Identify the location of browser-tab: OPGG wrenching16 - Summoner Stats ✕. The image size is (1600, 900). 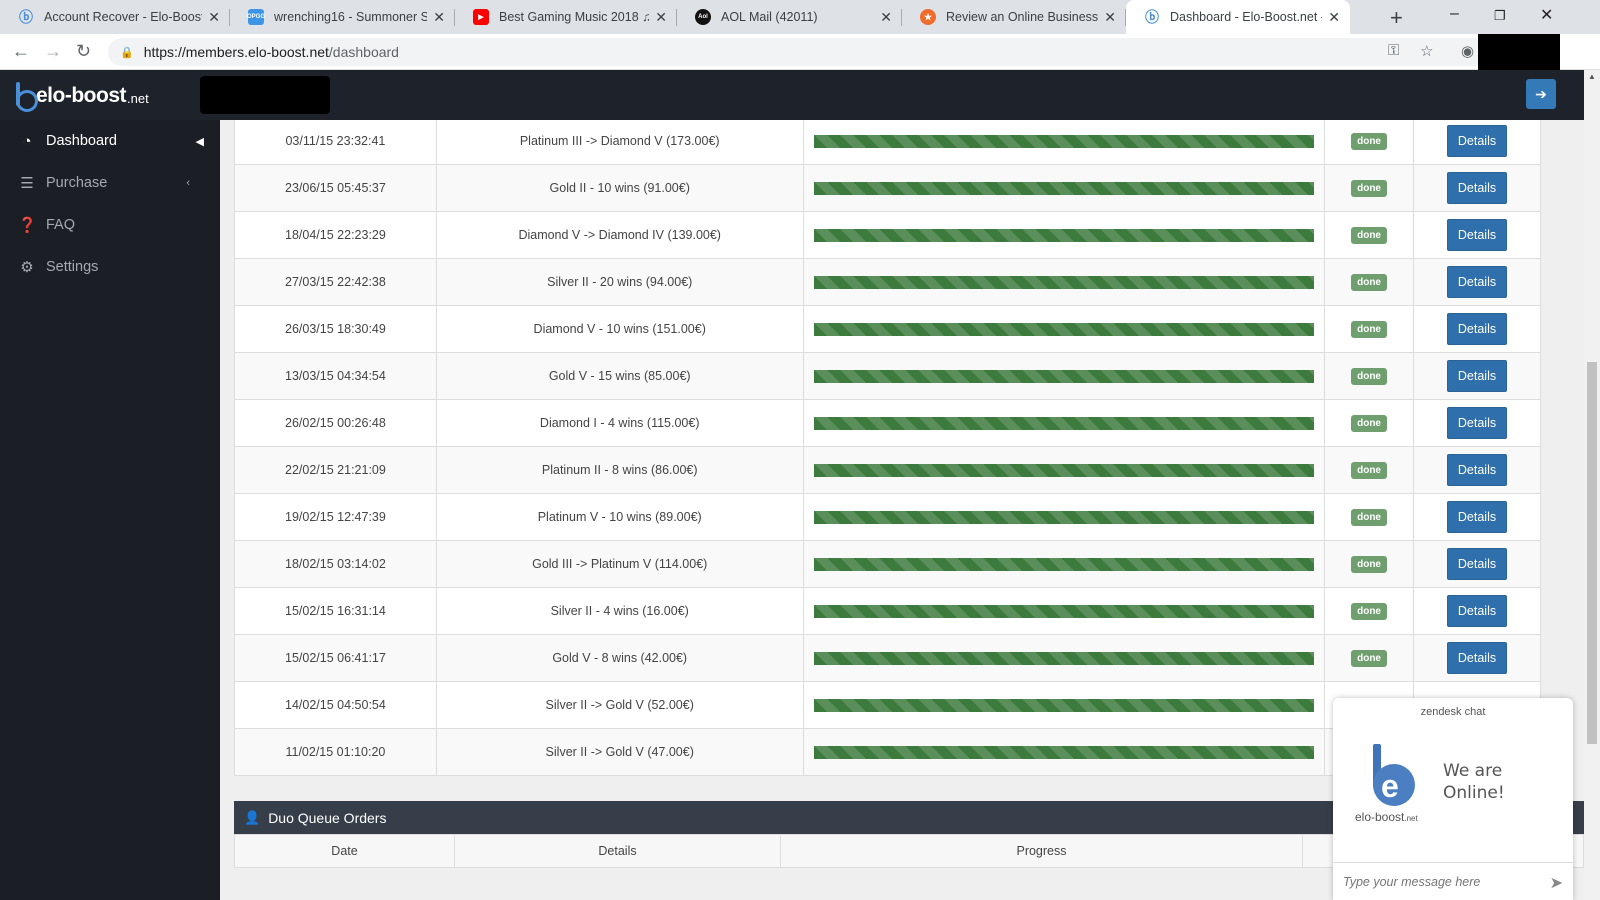
(342, 17).